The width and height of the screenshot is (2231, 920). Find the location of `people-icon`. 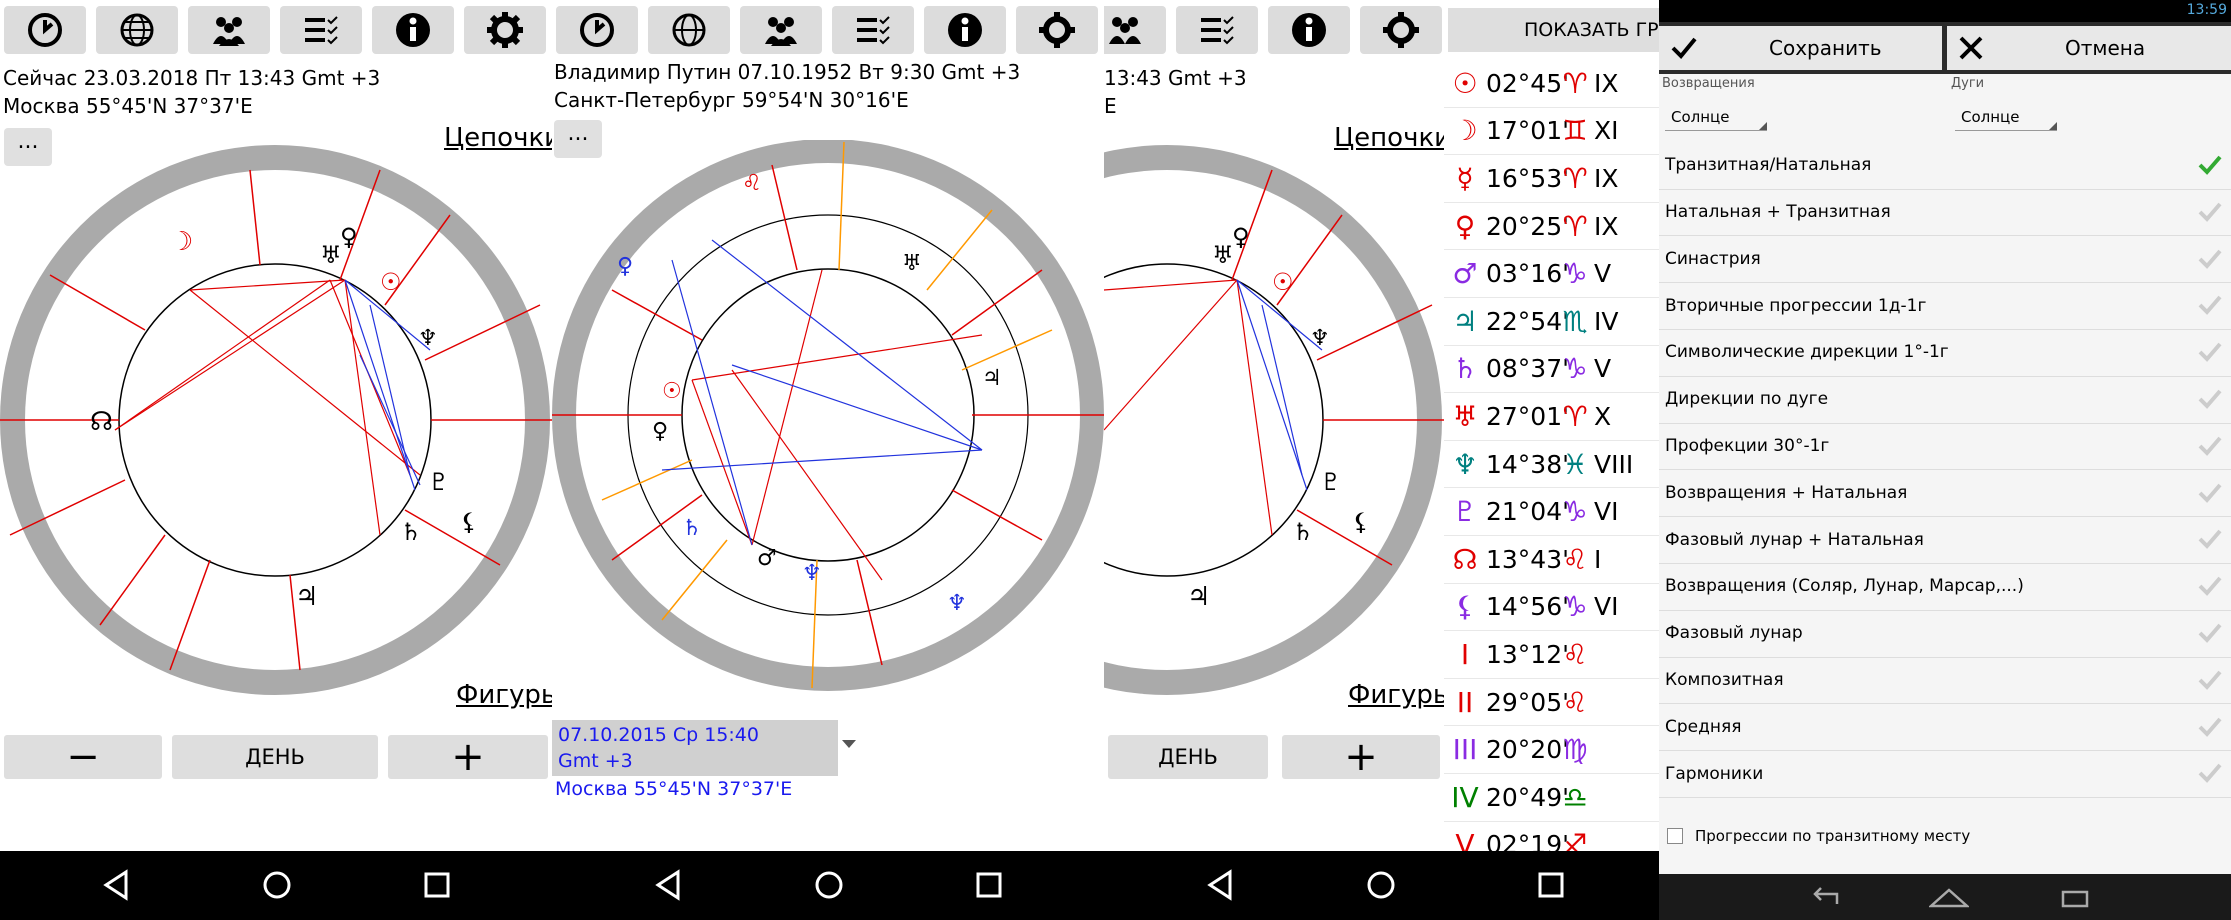

people-icon is located at coordinates (229, 31).